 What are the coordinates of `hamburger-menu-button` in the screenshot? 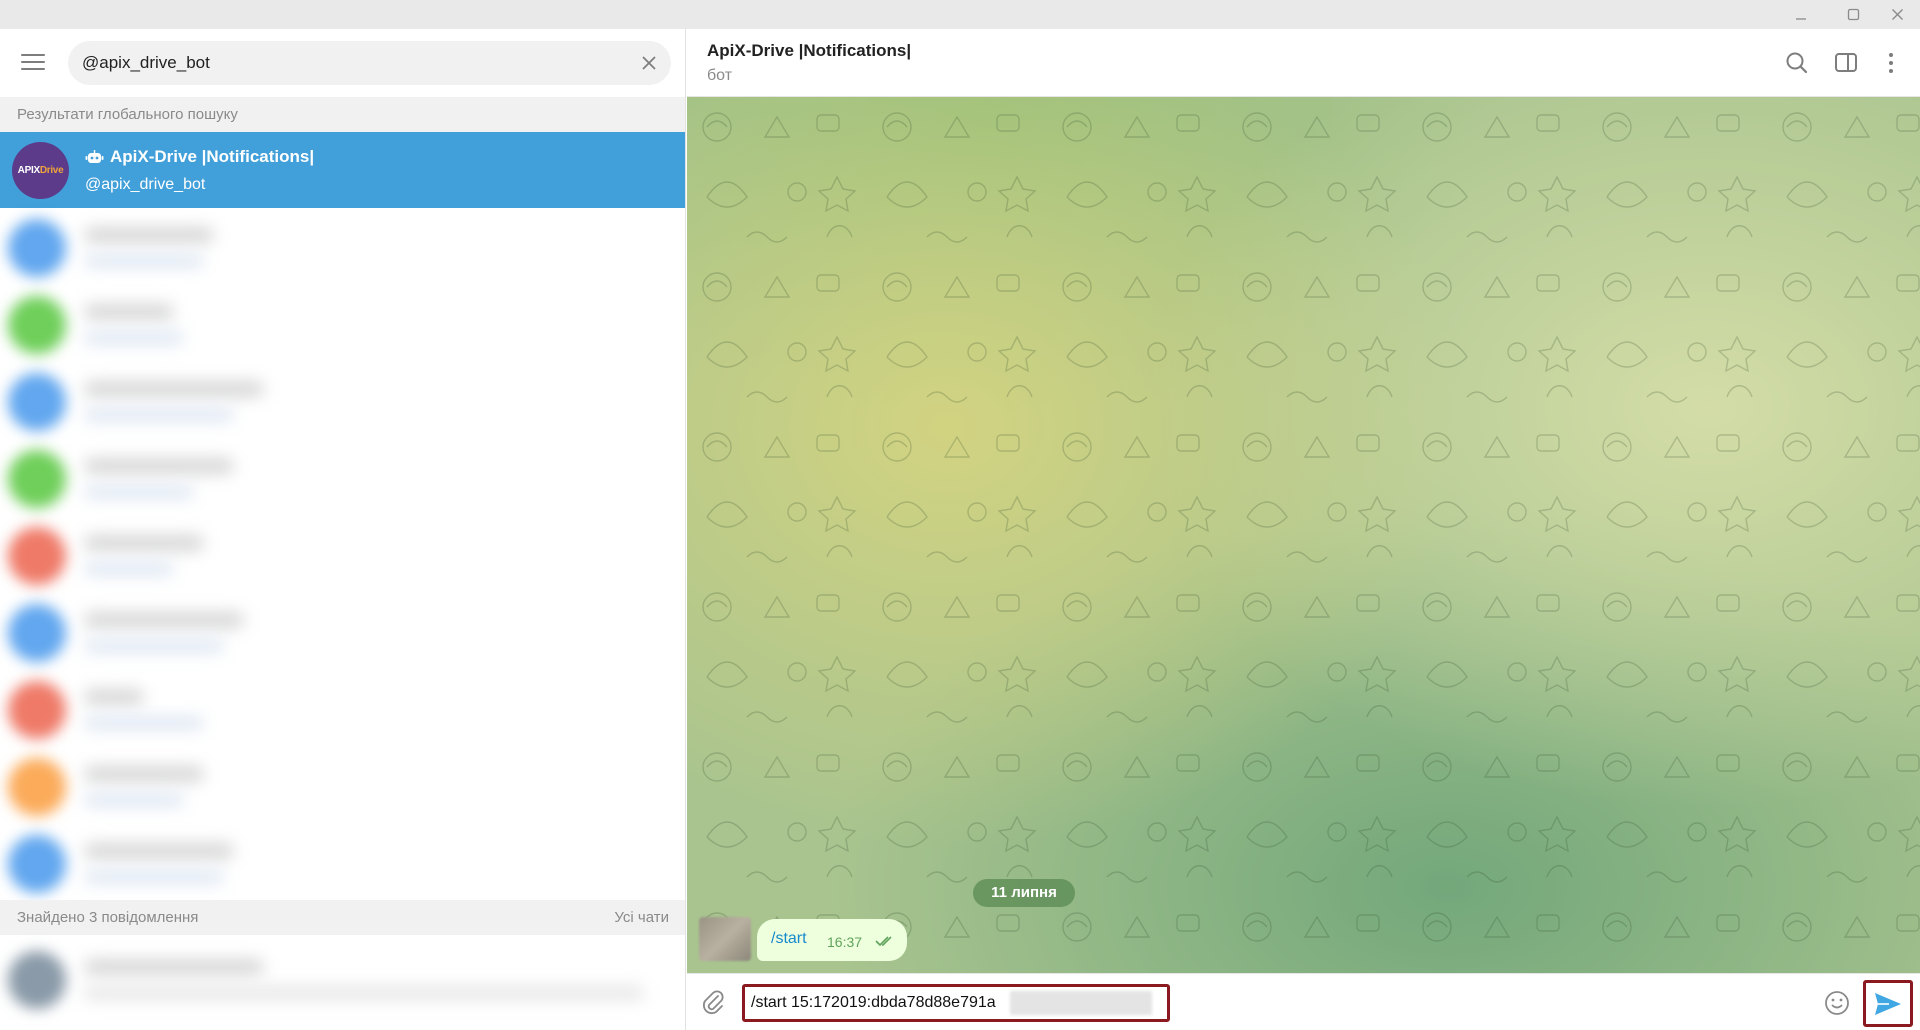 It's located at (33, 62).